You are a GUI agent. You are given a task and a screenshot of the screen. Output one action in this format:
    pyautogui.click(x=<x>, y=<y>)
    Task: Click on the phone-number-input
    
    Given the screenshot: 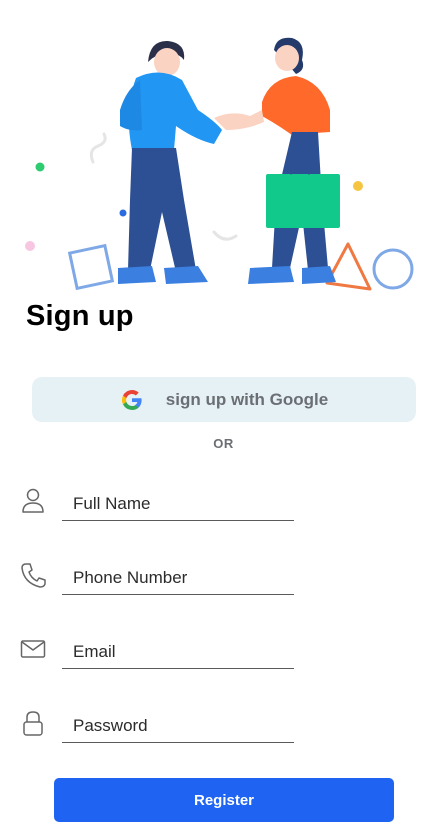 What is the action you would take?
    pyautogui.click(x=178, y=578)
    